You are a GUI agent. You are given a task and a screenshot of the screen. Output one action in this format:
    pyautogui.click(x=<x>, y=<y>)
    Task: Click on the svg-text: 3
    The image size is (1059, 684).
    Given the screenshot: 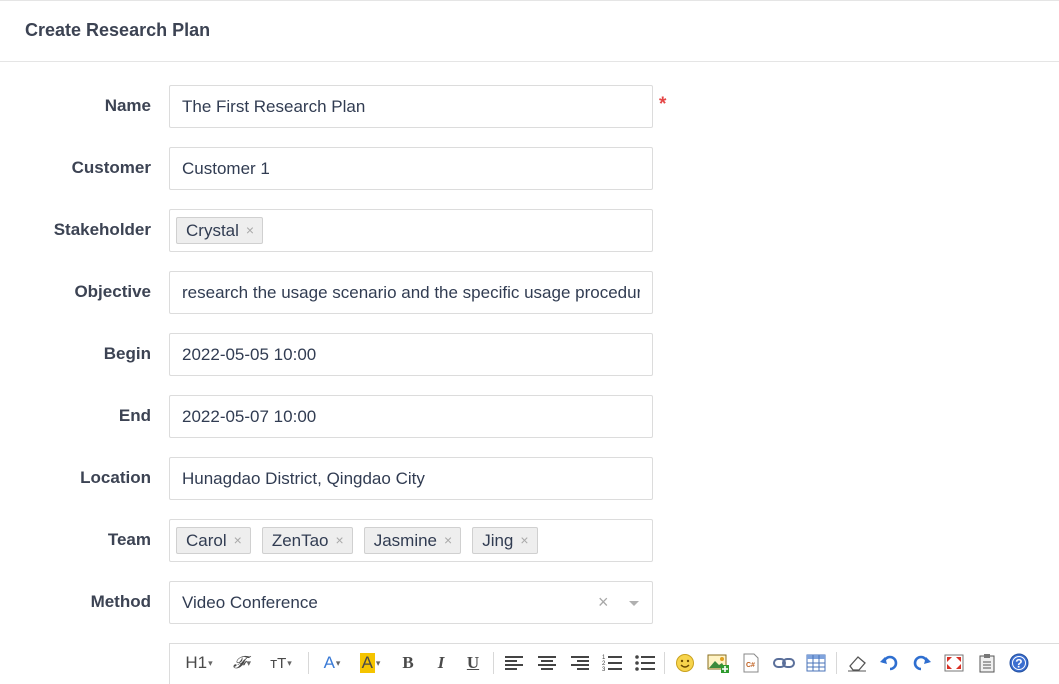 What is the action you would take?
    pyautogui.click(x=604, y=669)
    